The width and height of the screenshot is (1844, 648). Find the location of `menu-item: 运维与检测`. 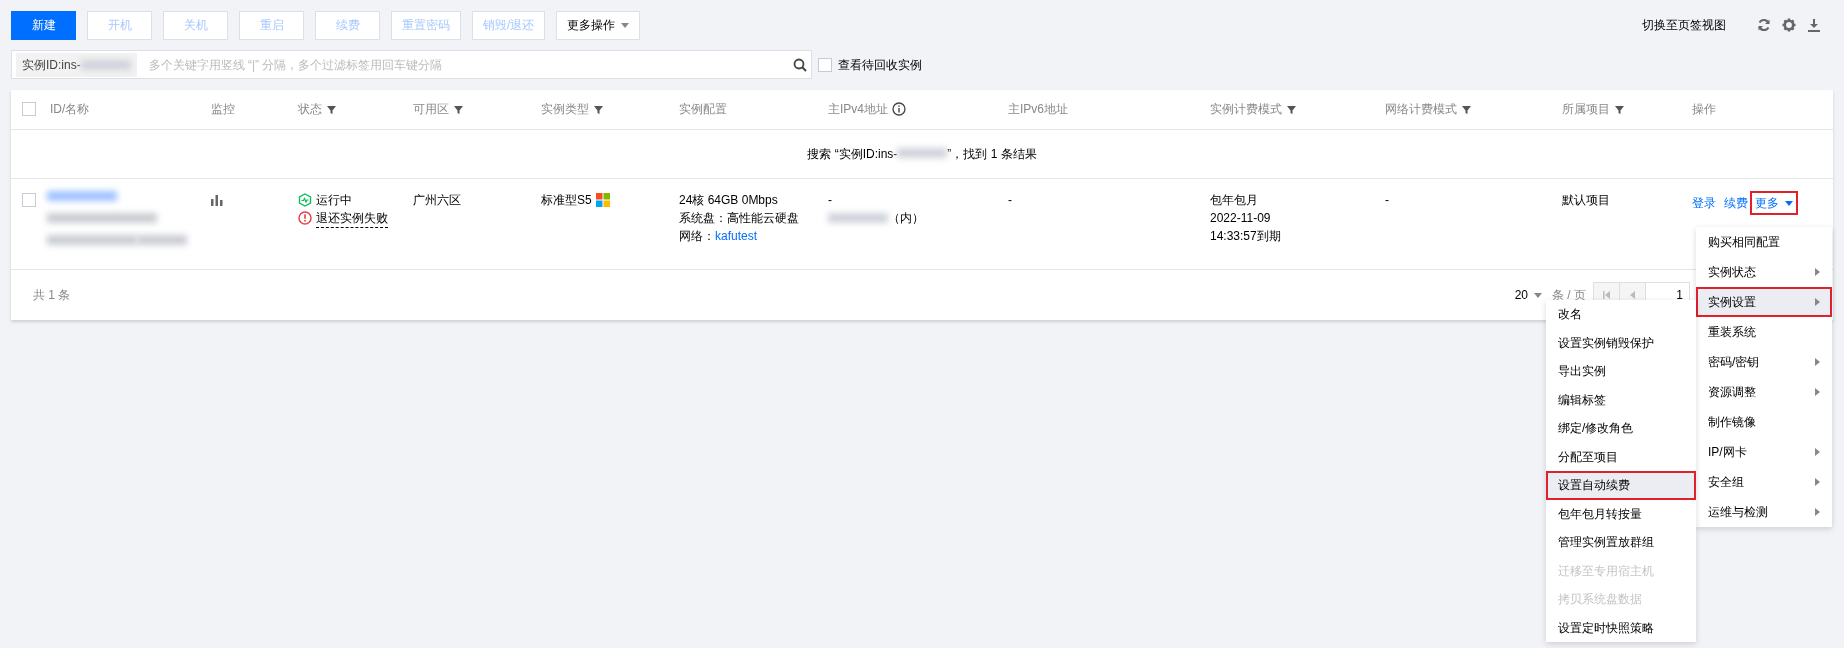

menu-item: 运维与检测 is located at coordinates (1764, 512).